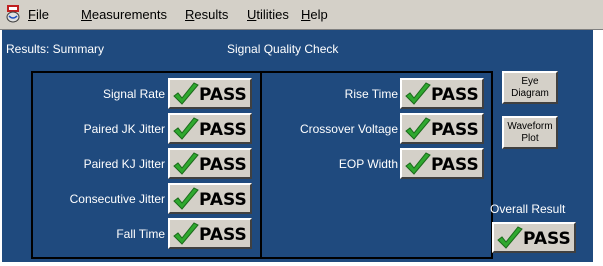 This screenshot has width=603, height=266. What do you see at coordinates (348, 129) in the screenshot?
I see `result-label-crossover-voltage: Crossover Voltage` at bounding box center [348, 129].